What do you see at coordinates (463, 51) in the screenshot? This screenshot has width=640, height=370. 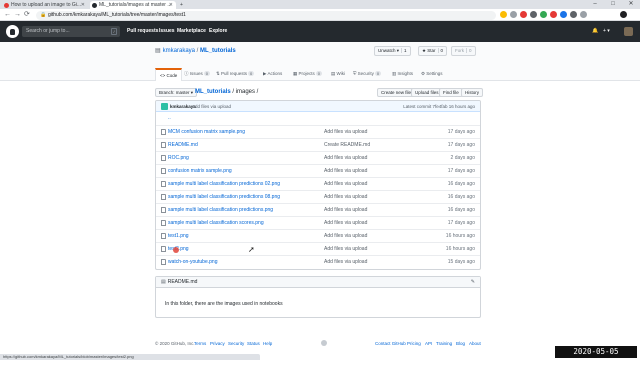 I see `fork-button: Fork 0` at bounding box center [463, 51].